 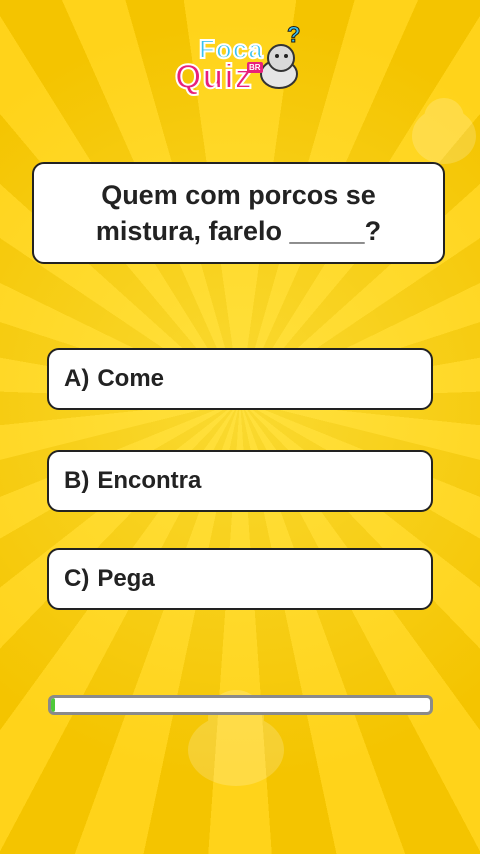 What do you see at coordinates (53, 705) in the screenshot?
I see `timer-progress-fill` at bounding box center [53, 705].